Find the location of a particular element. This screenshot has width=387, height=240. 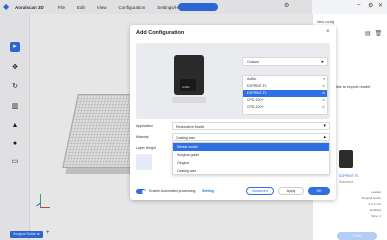

device-item-selected: E2PRINT-F1 ⊙ is located at coordinates (285, 93).